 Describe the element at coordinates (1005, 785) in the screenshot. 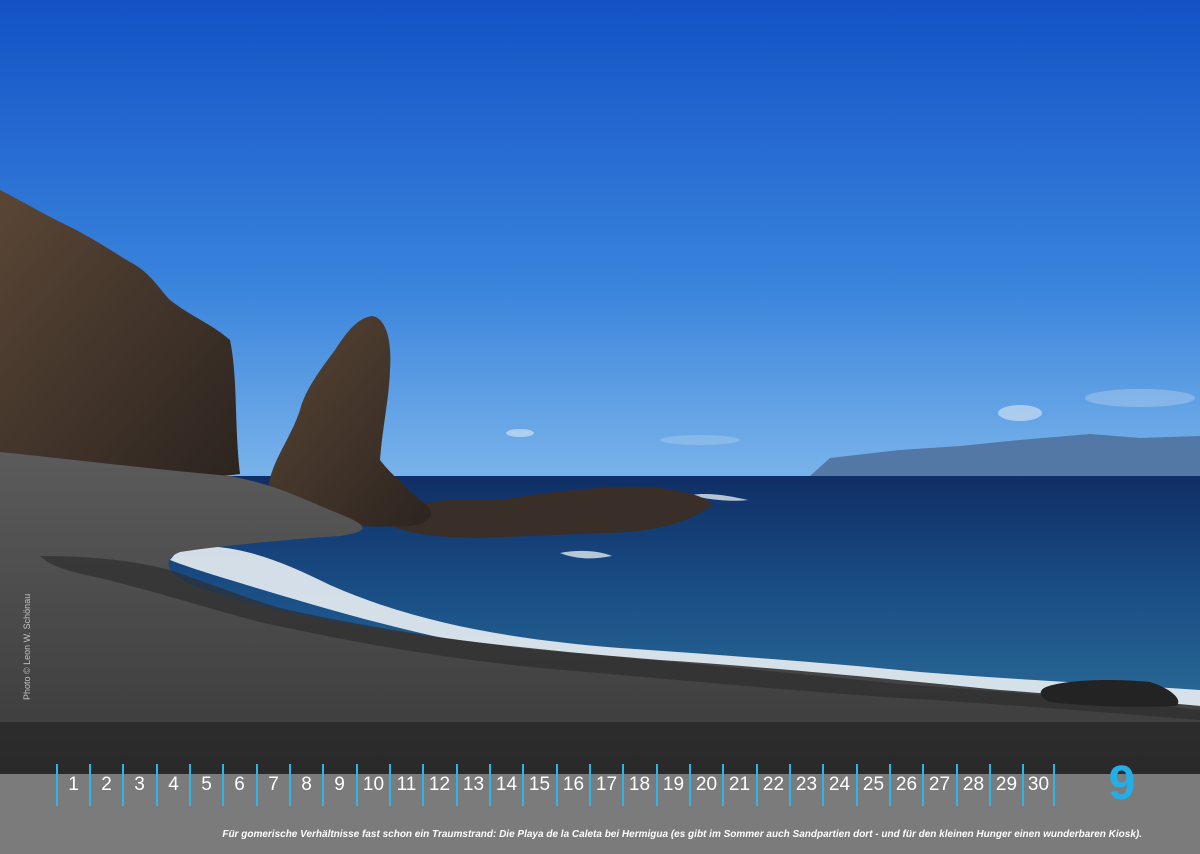

I see `calendar-day: 29` at that location.